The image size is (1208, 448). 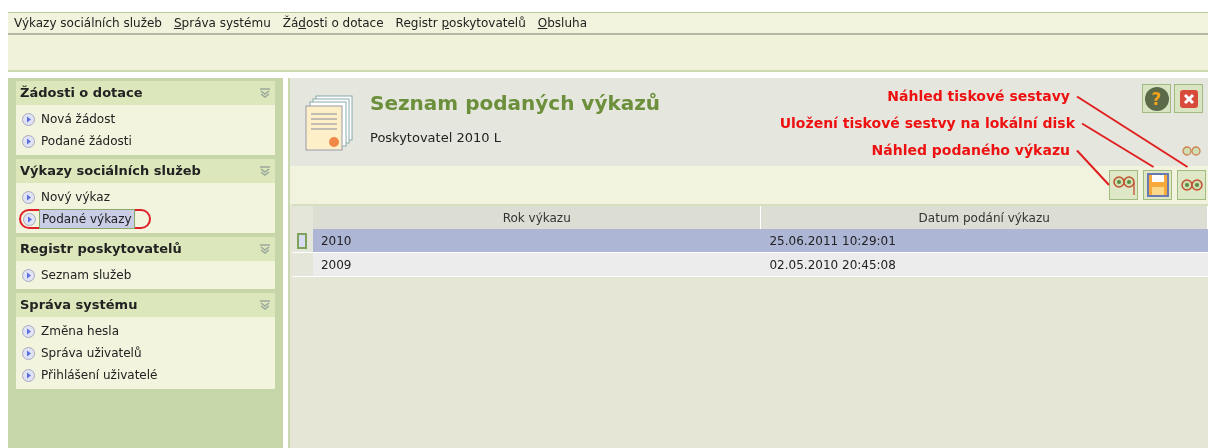 I want to click on section-title: Výkazy sociálních služeb, so click(x=110, y=171).